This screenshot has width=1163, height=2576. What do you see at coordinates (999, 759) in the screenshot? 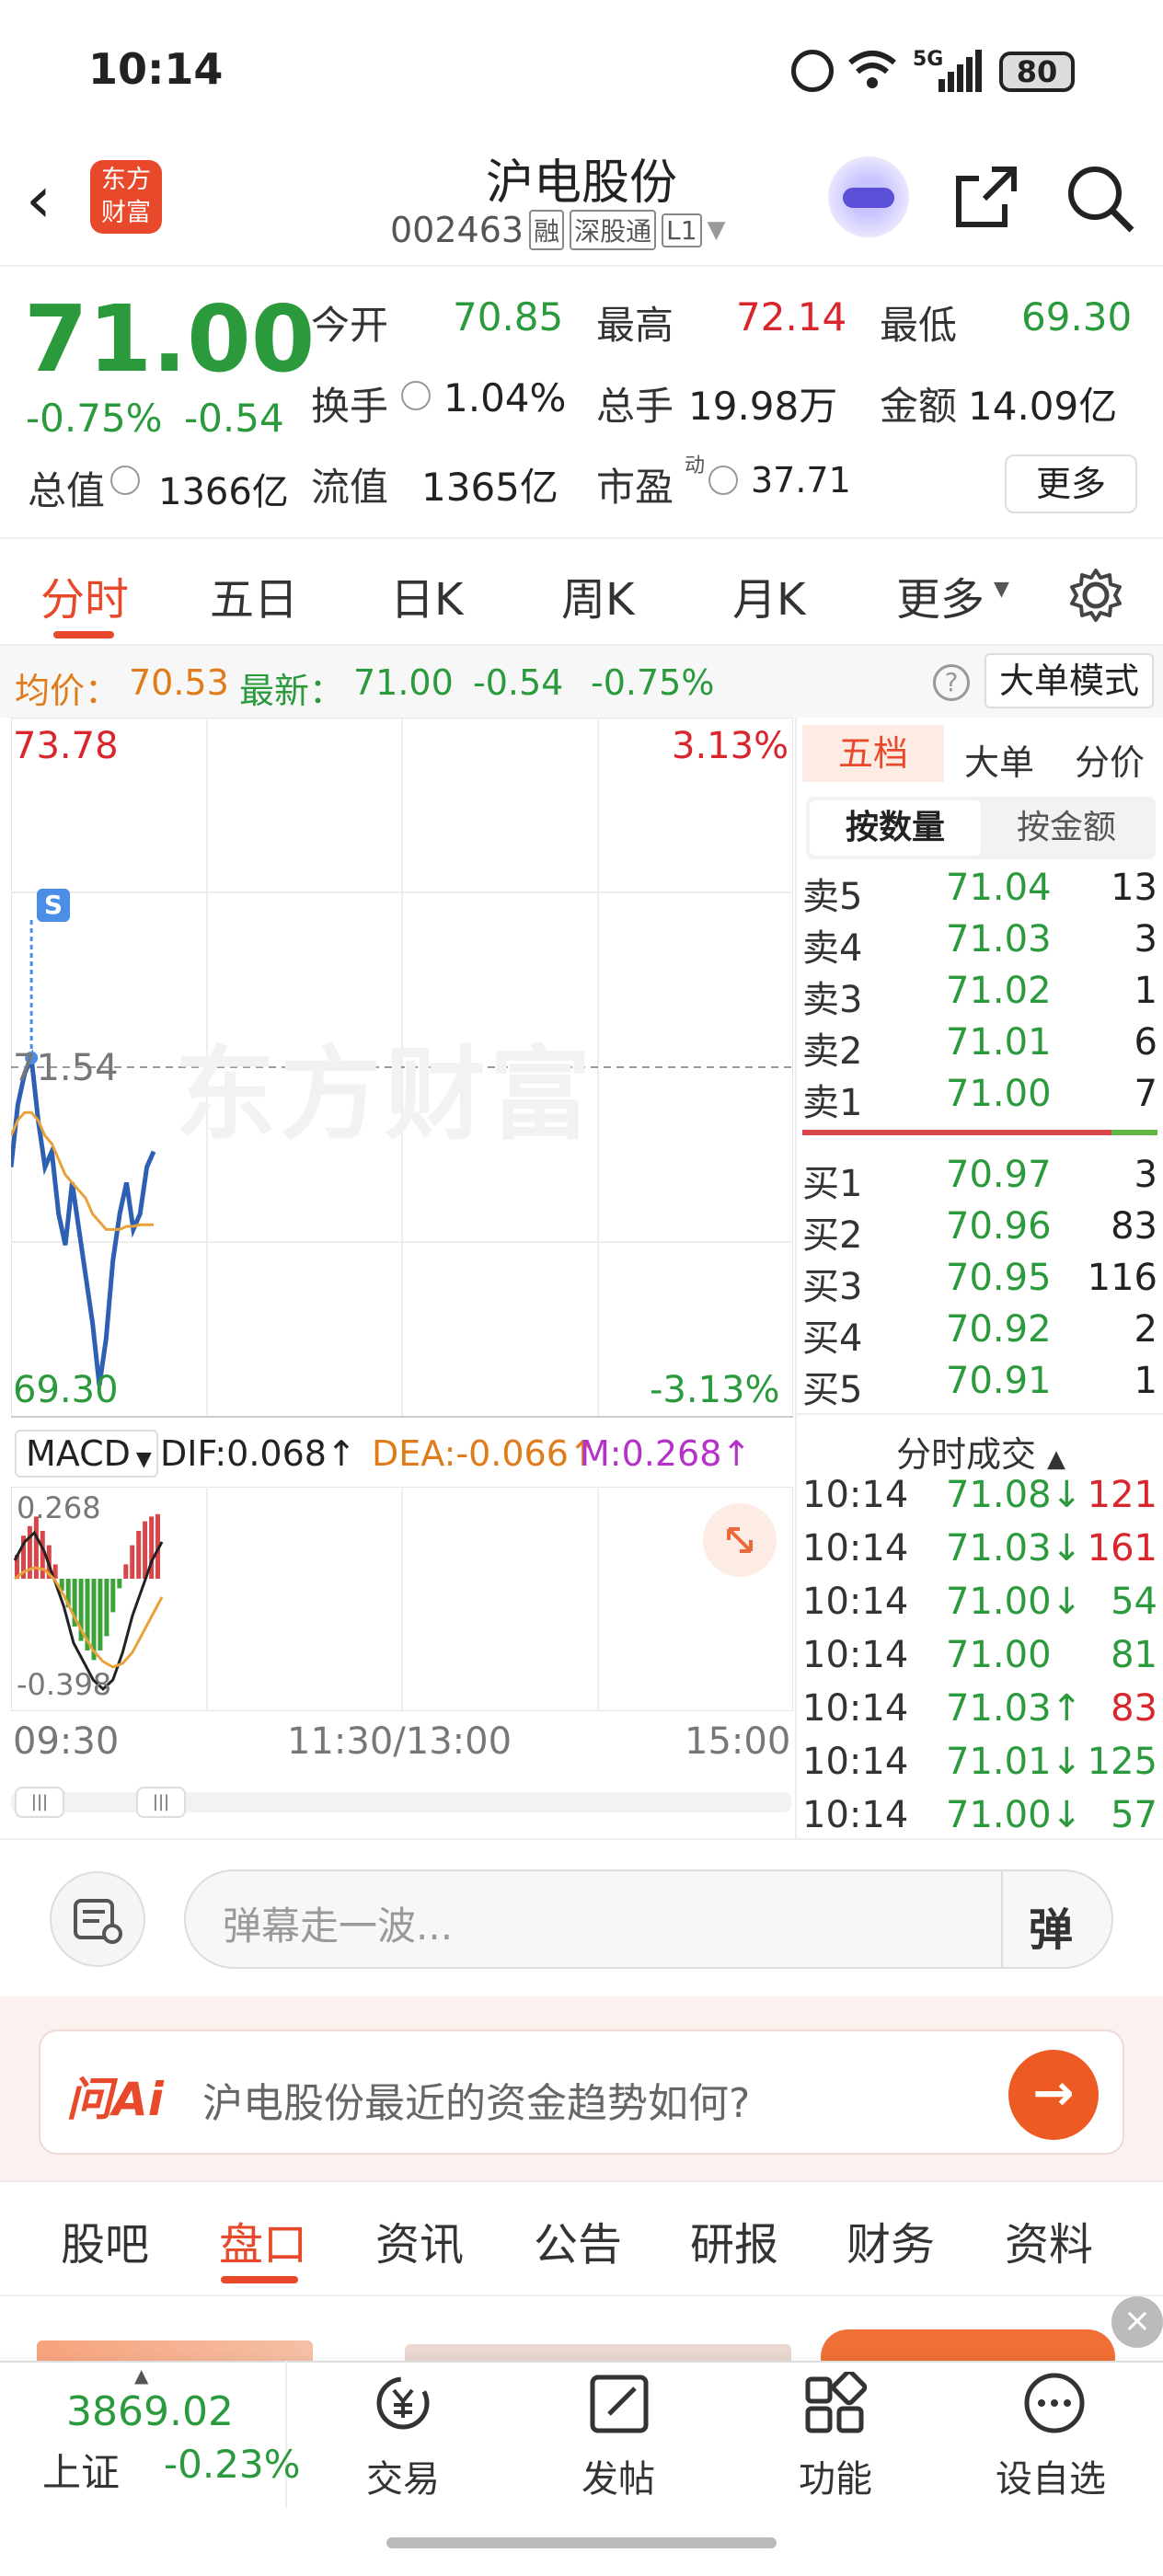
I see `tab-big-order: 大单` at bounding box center [999, 759].